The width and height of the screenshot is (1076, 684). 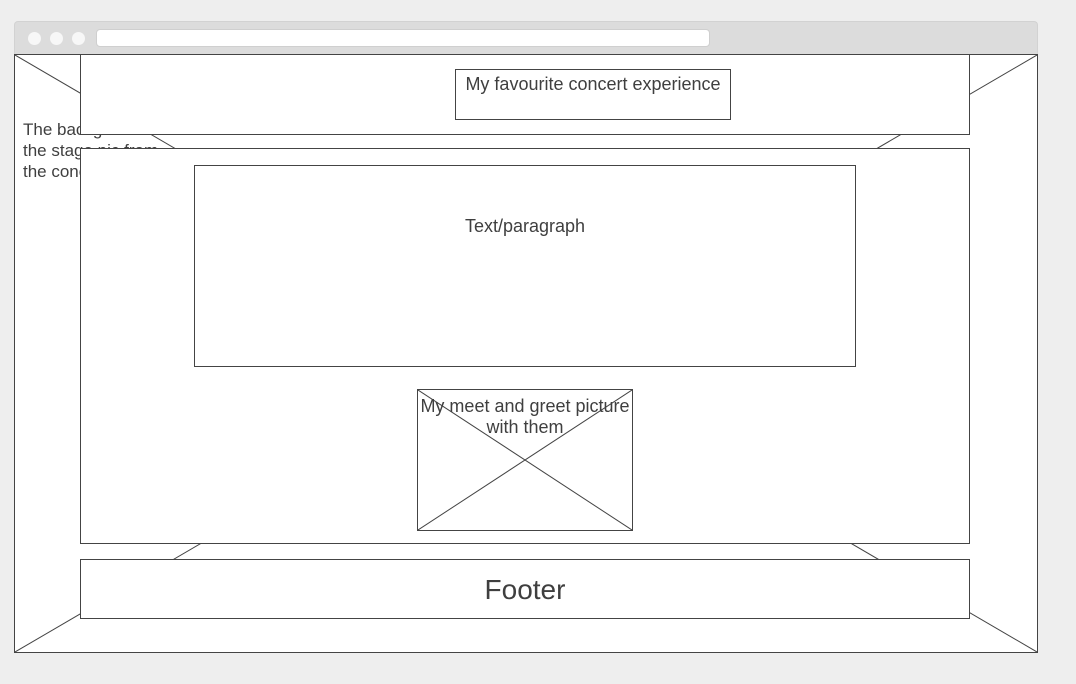 I want to click on footer-label: Footer, so click(x=525, y=589).